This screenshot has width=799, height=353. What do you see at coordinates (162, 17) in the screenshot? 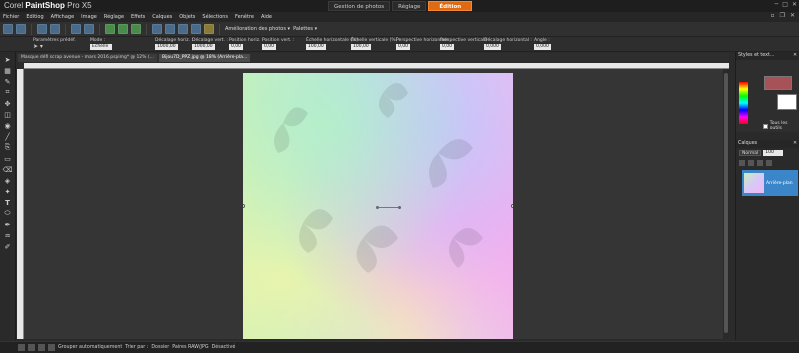
I see `menu-layers: Calques` at bounding box center [162, 17].